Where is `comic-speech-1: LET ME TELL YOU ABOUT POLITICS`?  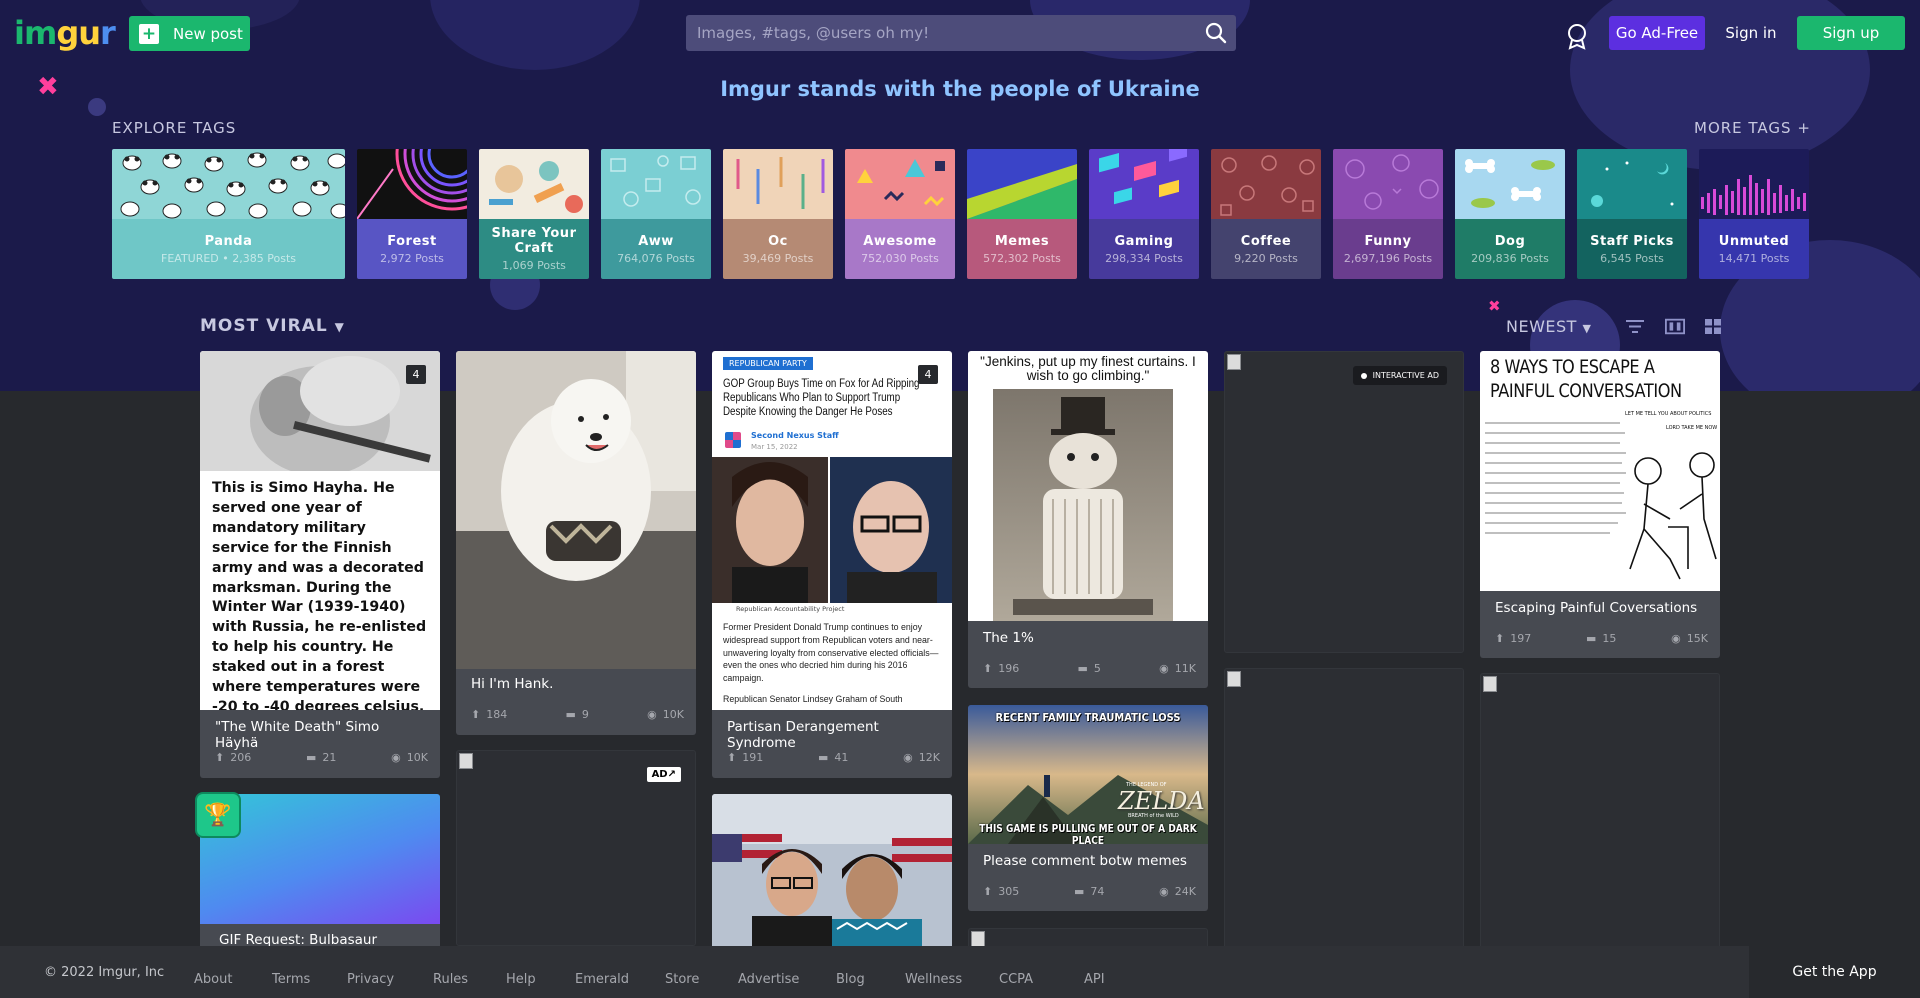
comic-speech-1: LET ME TELL YOU ABOUT POLITICS is located at coordinates (1668, 414).